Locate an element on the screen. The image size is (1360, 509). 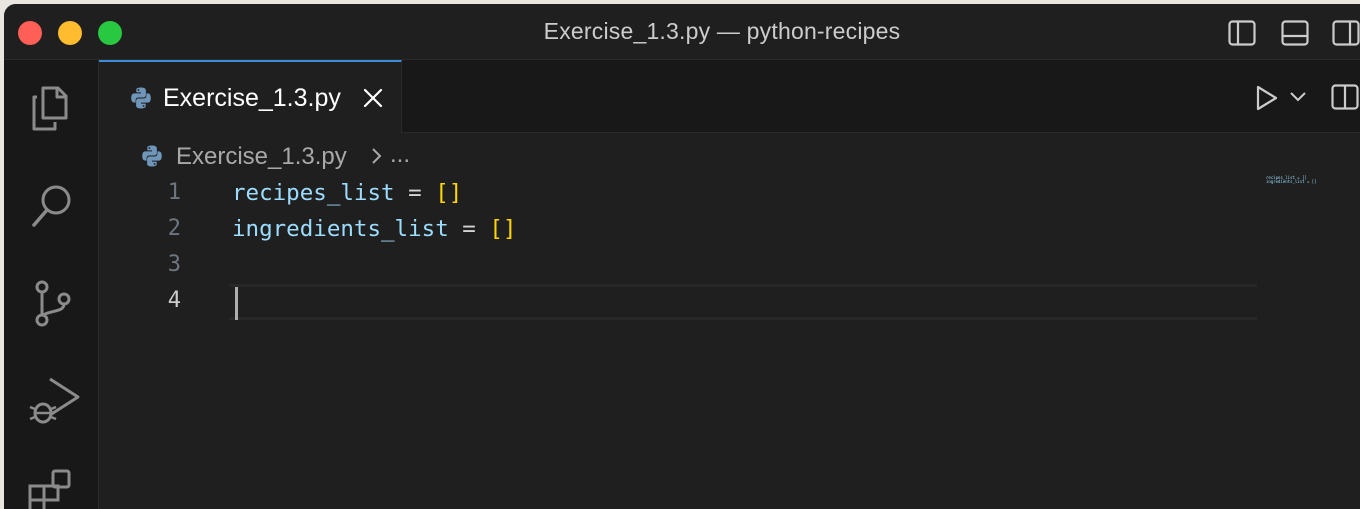
chevron-right-icon is located at coordinates (377, 156).